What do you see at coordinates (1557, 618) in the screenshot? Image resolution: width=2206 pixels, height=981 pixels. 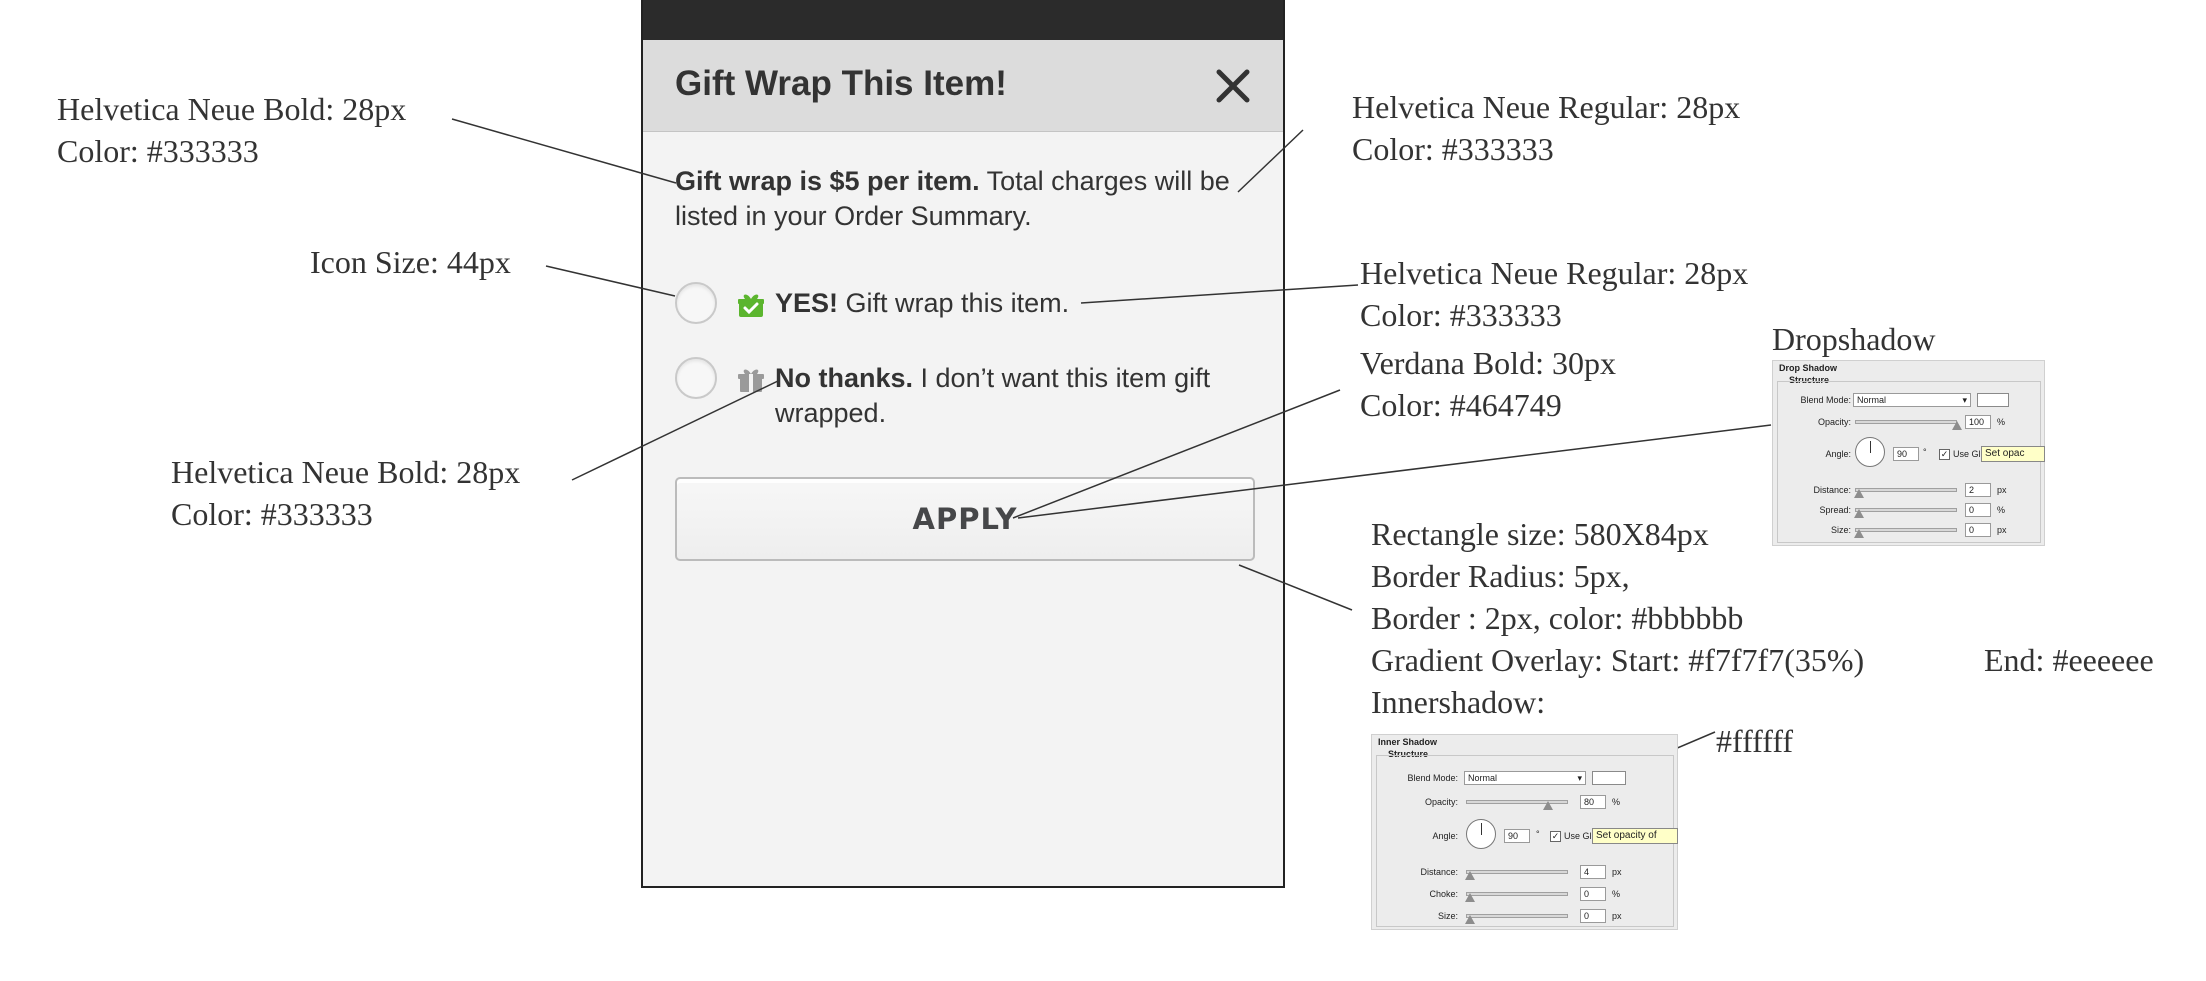 I see `annotation-line: Border : 2px, color: #bbbbbb` at bounding box center [1557, 618].